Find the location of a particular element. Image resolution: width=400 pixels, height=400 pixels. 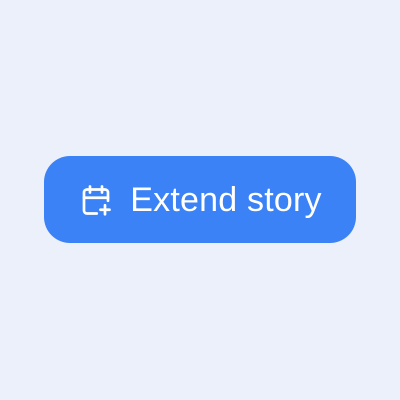

extend-story-label: Extend story is located at coordinates (226, 199).